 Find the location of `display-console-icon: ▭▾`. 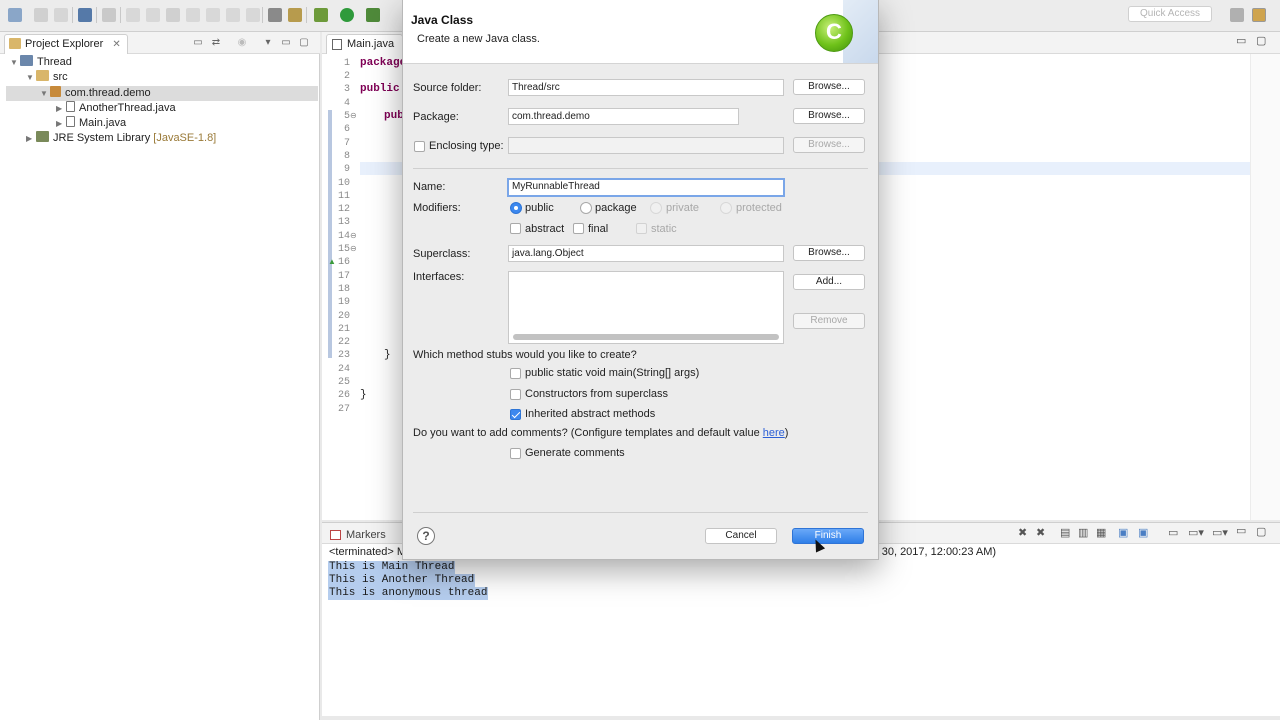

display-console-icon: ▭▾ is located at coordinates (1196, 532).